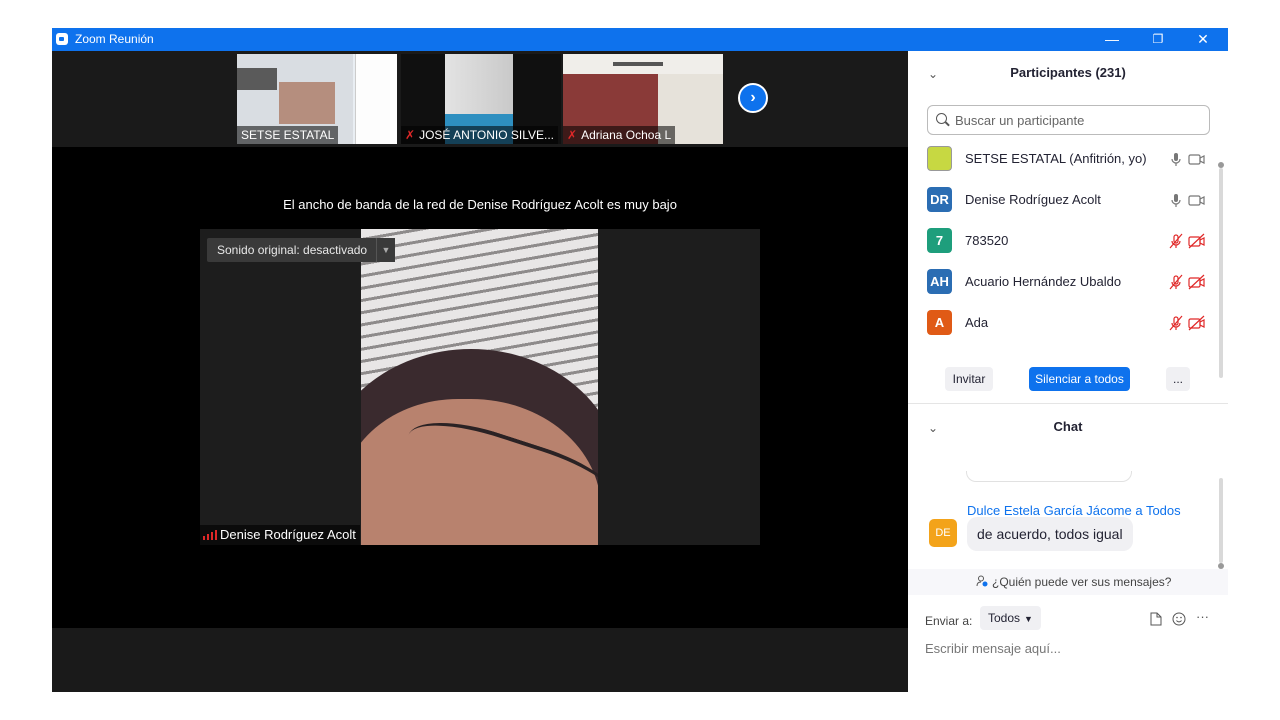  What do you see at coordinates (1004, 618) in the screenshot?
I see `recipient-value: Todos` at bounding box center [1004, 618].